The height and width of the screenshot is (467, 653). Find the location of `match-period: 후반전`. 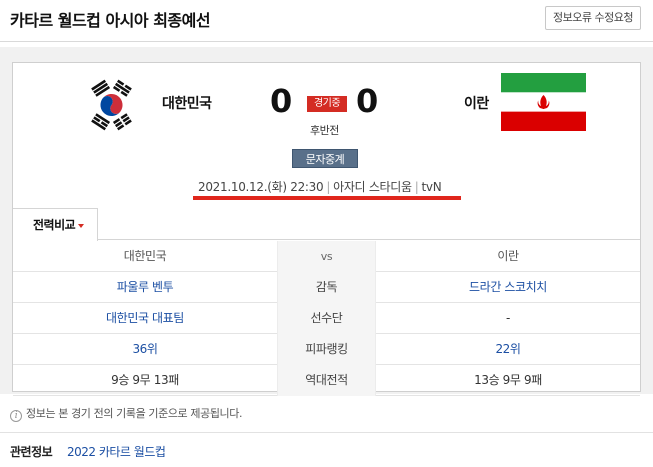

match-period: 후반전 is located at coordinates (324, 130).